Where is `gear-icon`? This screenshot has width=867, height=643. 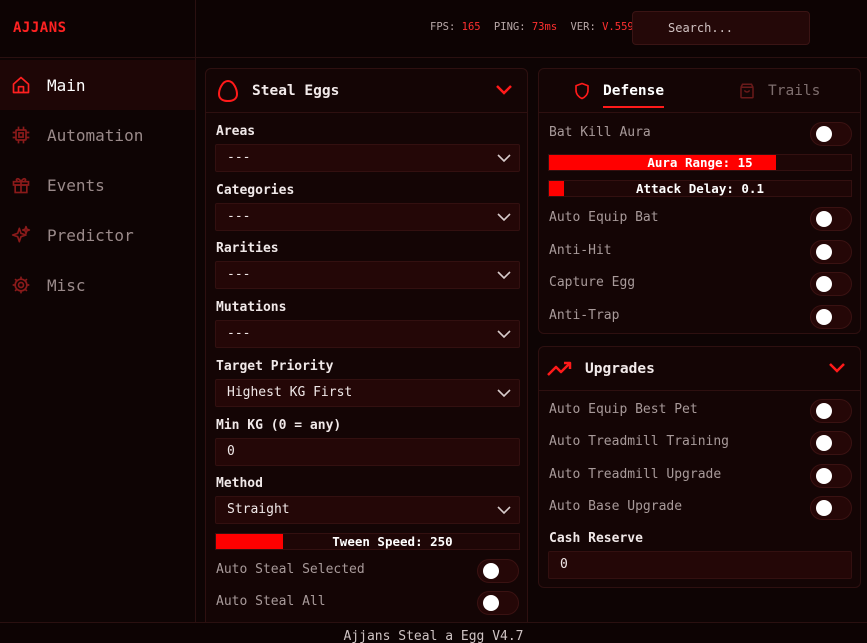 gear-icon is located at coordinates (21, 285).